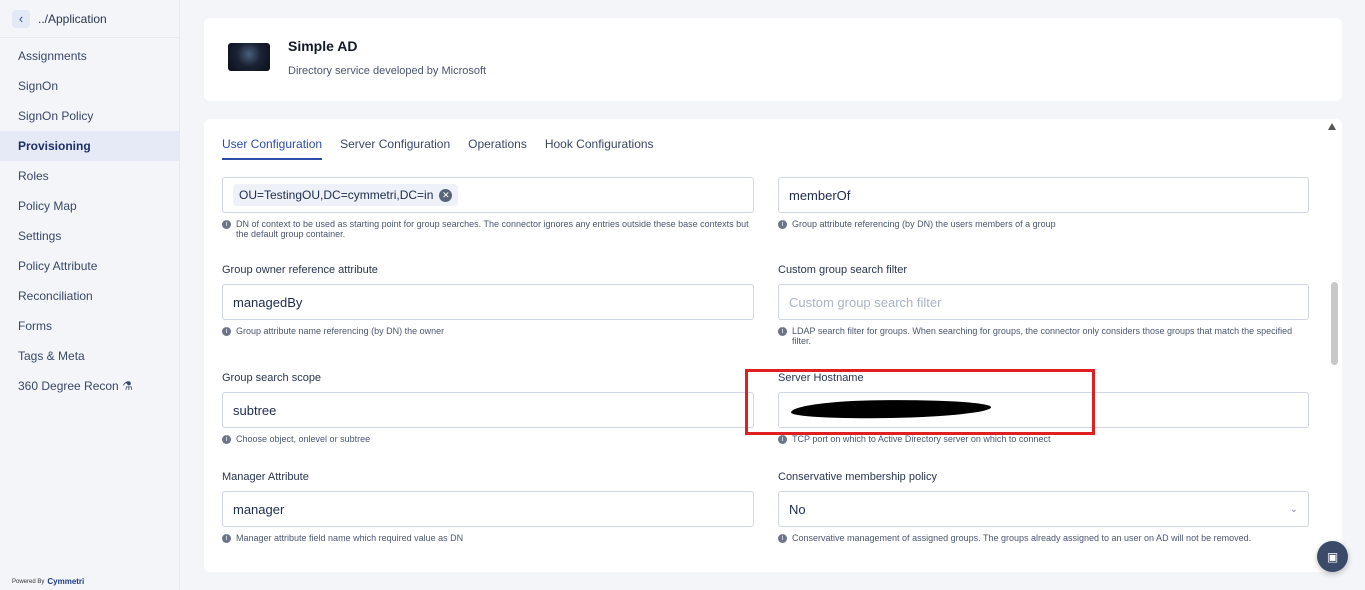 The height and width of the screenshot is (590, 1365). I want to click on field-label: Manager Attribute, so click(265, 477).